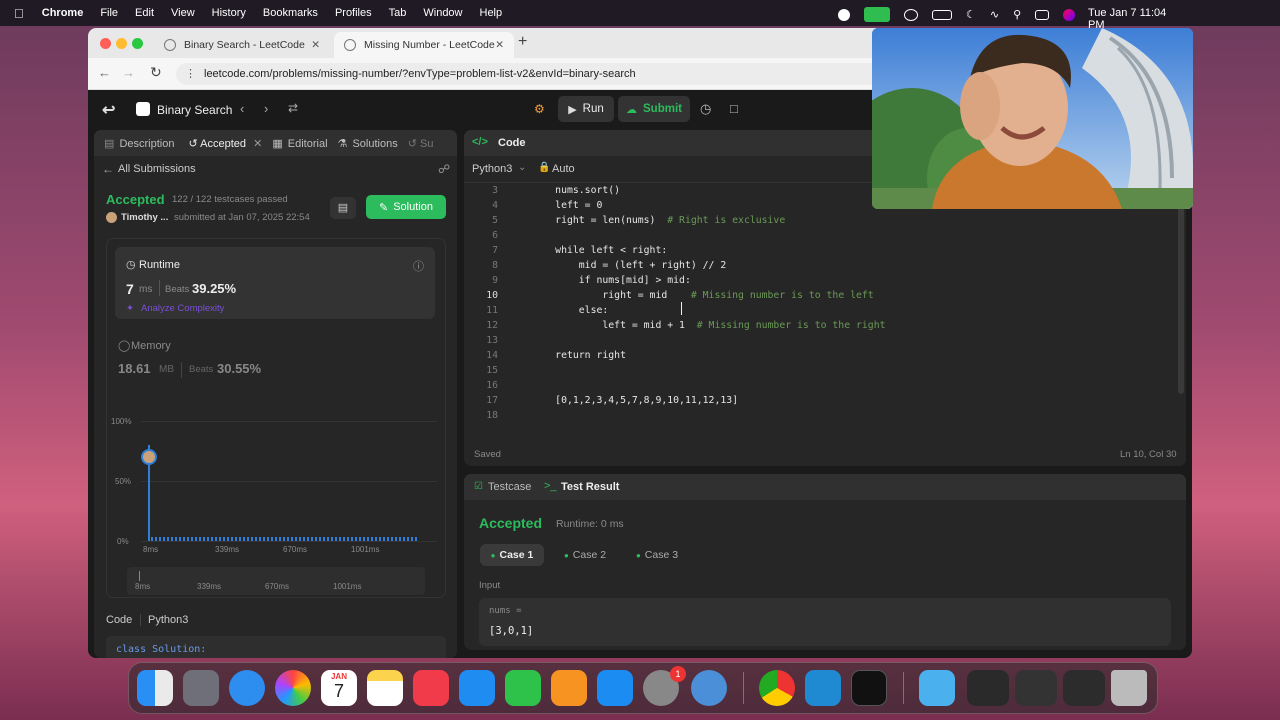 Image resolution: width=1280 pixels, height=720 pixels. I want to click on safari-icon, so click(247, 688).